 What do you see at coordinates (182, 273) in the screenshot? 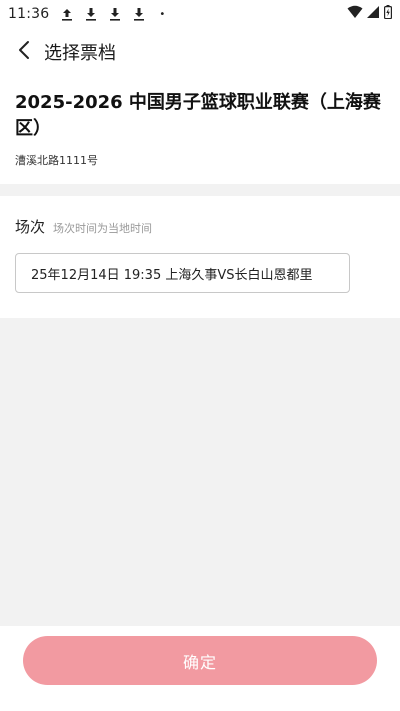
I see `session-option: 25年12月14日 19:35 上海久事VS长白山恩都里` at bounding box center [182, 273].